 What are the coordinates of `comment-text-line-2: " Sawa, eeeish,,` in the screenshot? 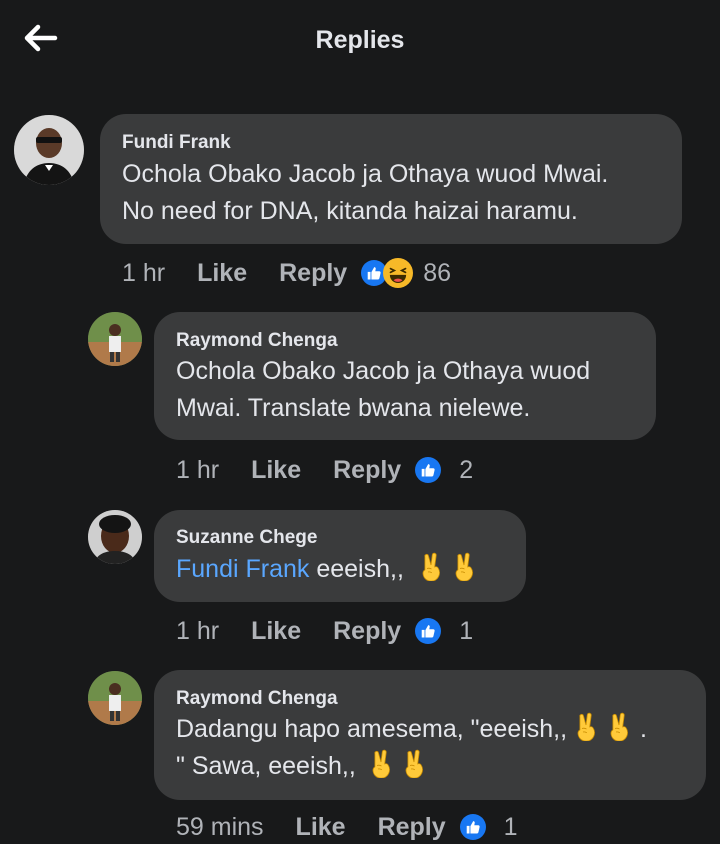 It's located at (302, 766).